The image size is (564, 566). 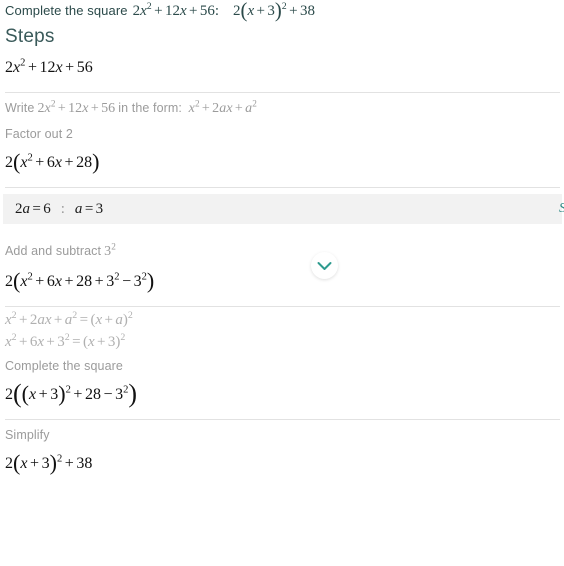 What do you see at coordinates (49, 66) in the screenshot?
I see `initial-expression: 2x2 +12x +56` at bounding box center [49, 66].